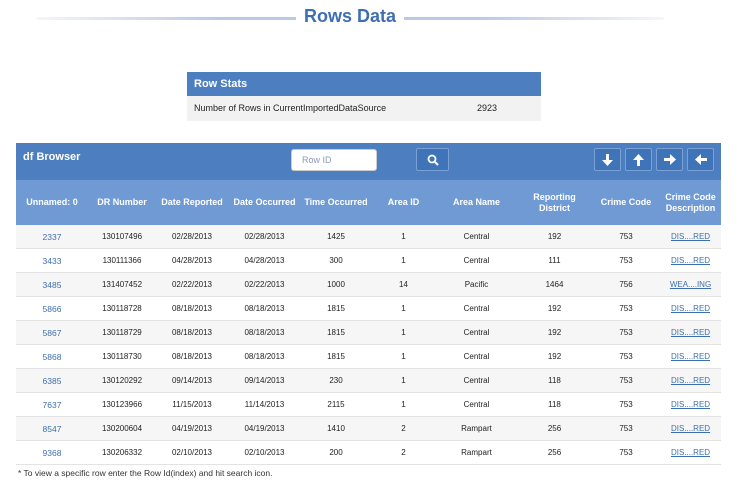  I want to click on arrow-up-icon, so click(638, 159).